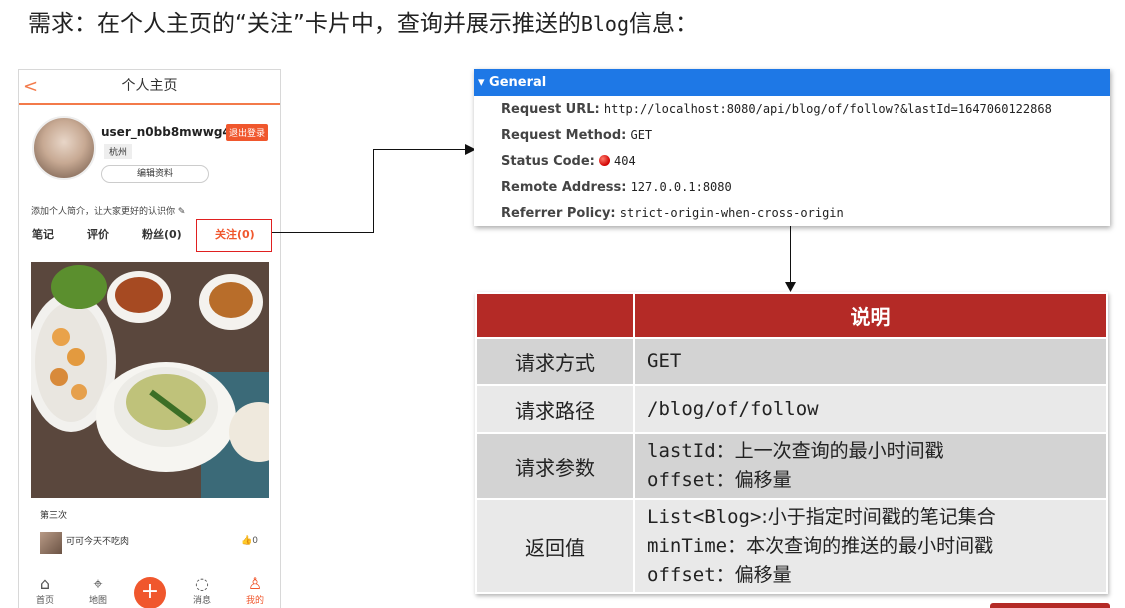  Describe the element at coordinates (625, 161) in the screenshot. I see `status-code-value: 404` at that location.